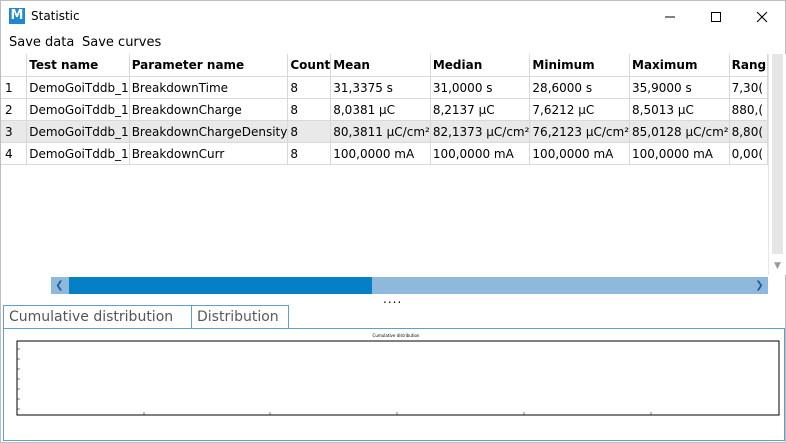  Describe the element at coordinates (580, 87) in the screenshot. I see `cell-minimum: 28,6000 s` at that location.